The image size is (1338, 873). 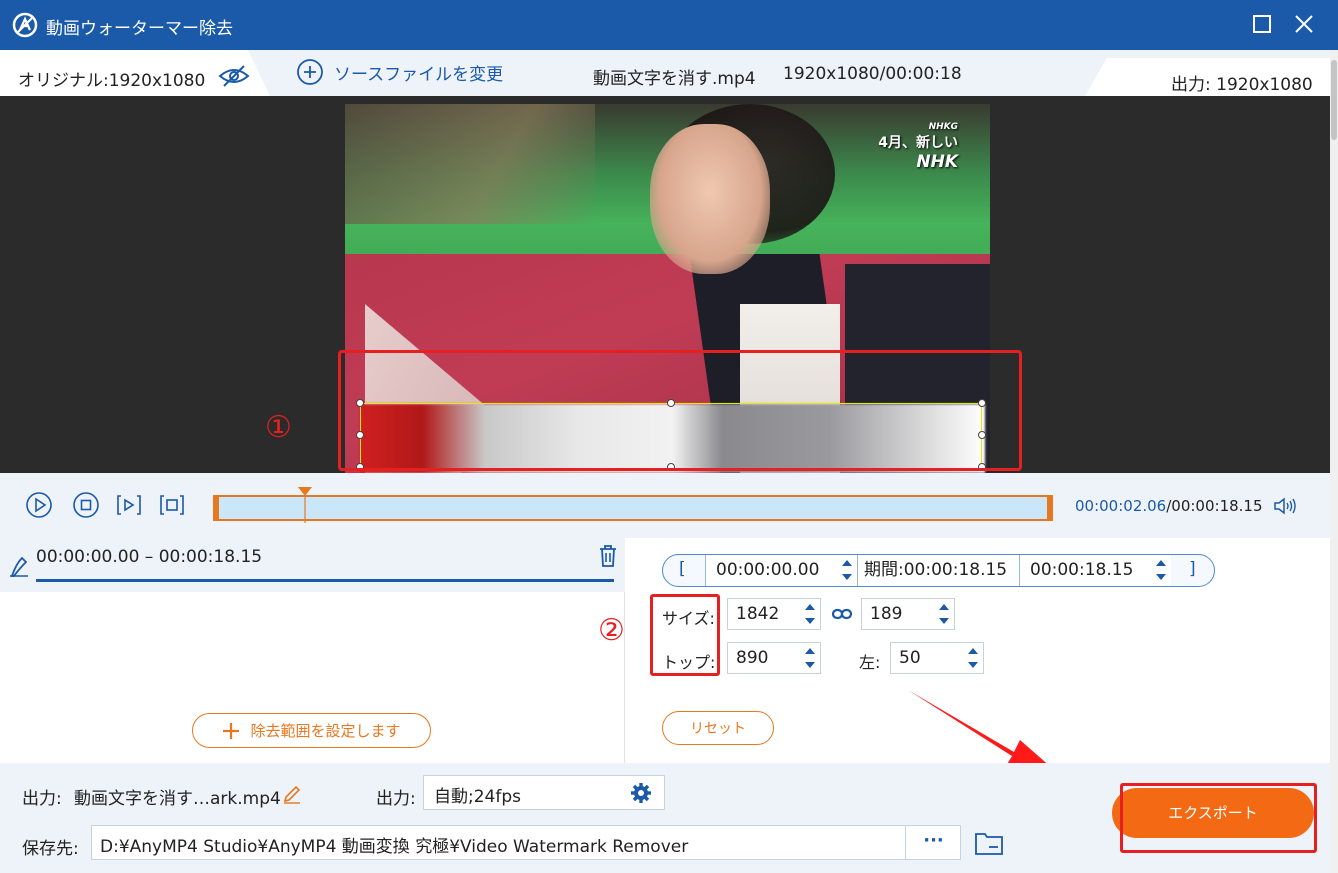 I want to click on change-source-label: ソースファイルを変更, so click(x=419, y=74).